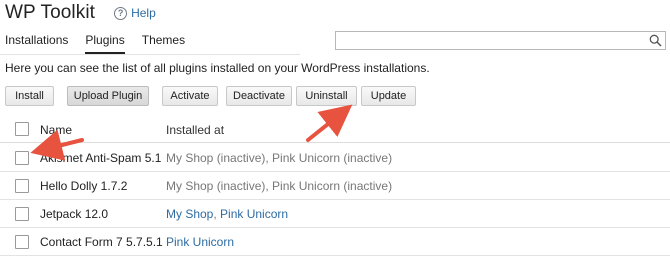  I want to click on table-row: Jetpack 12.0 My Shop, Pink Unicorn, so click(335, 214).